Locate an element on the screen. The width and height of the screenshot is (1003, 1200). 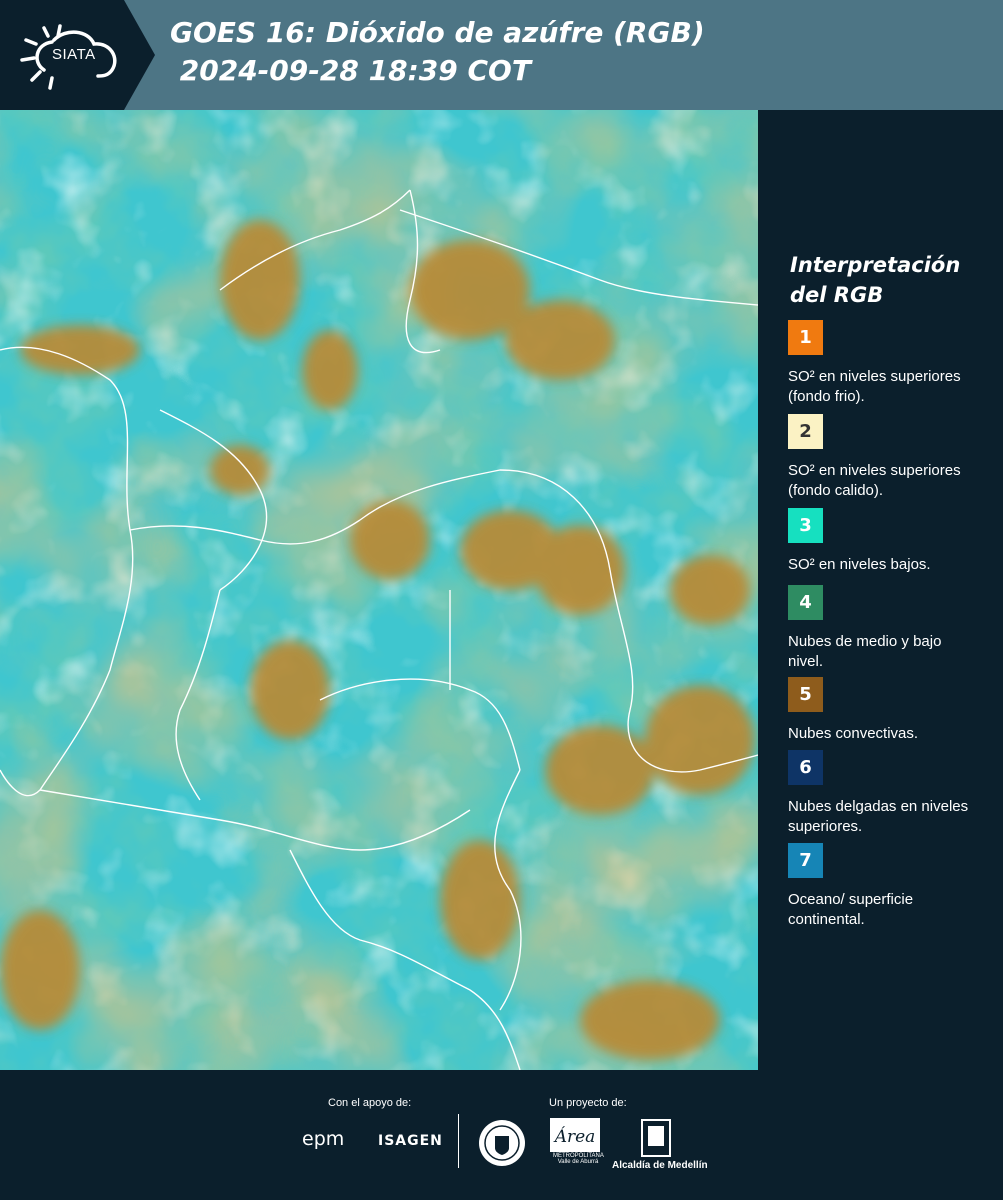
area-logo-subtitle: METROPOLITANA Valle de Aburrá is located at coordinates (578, 1159).